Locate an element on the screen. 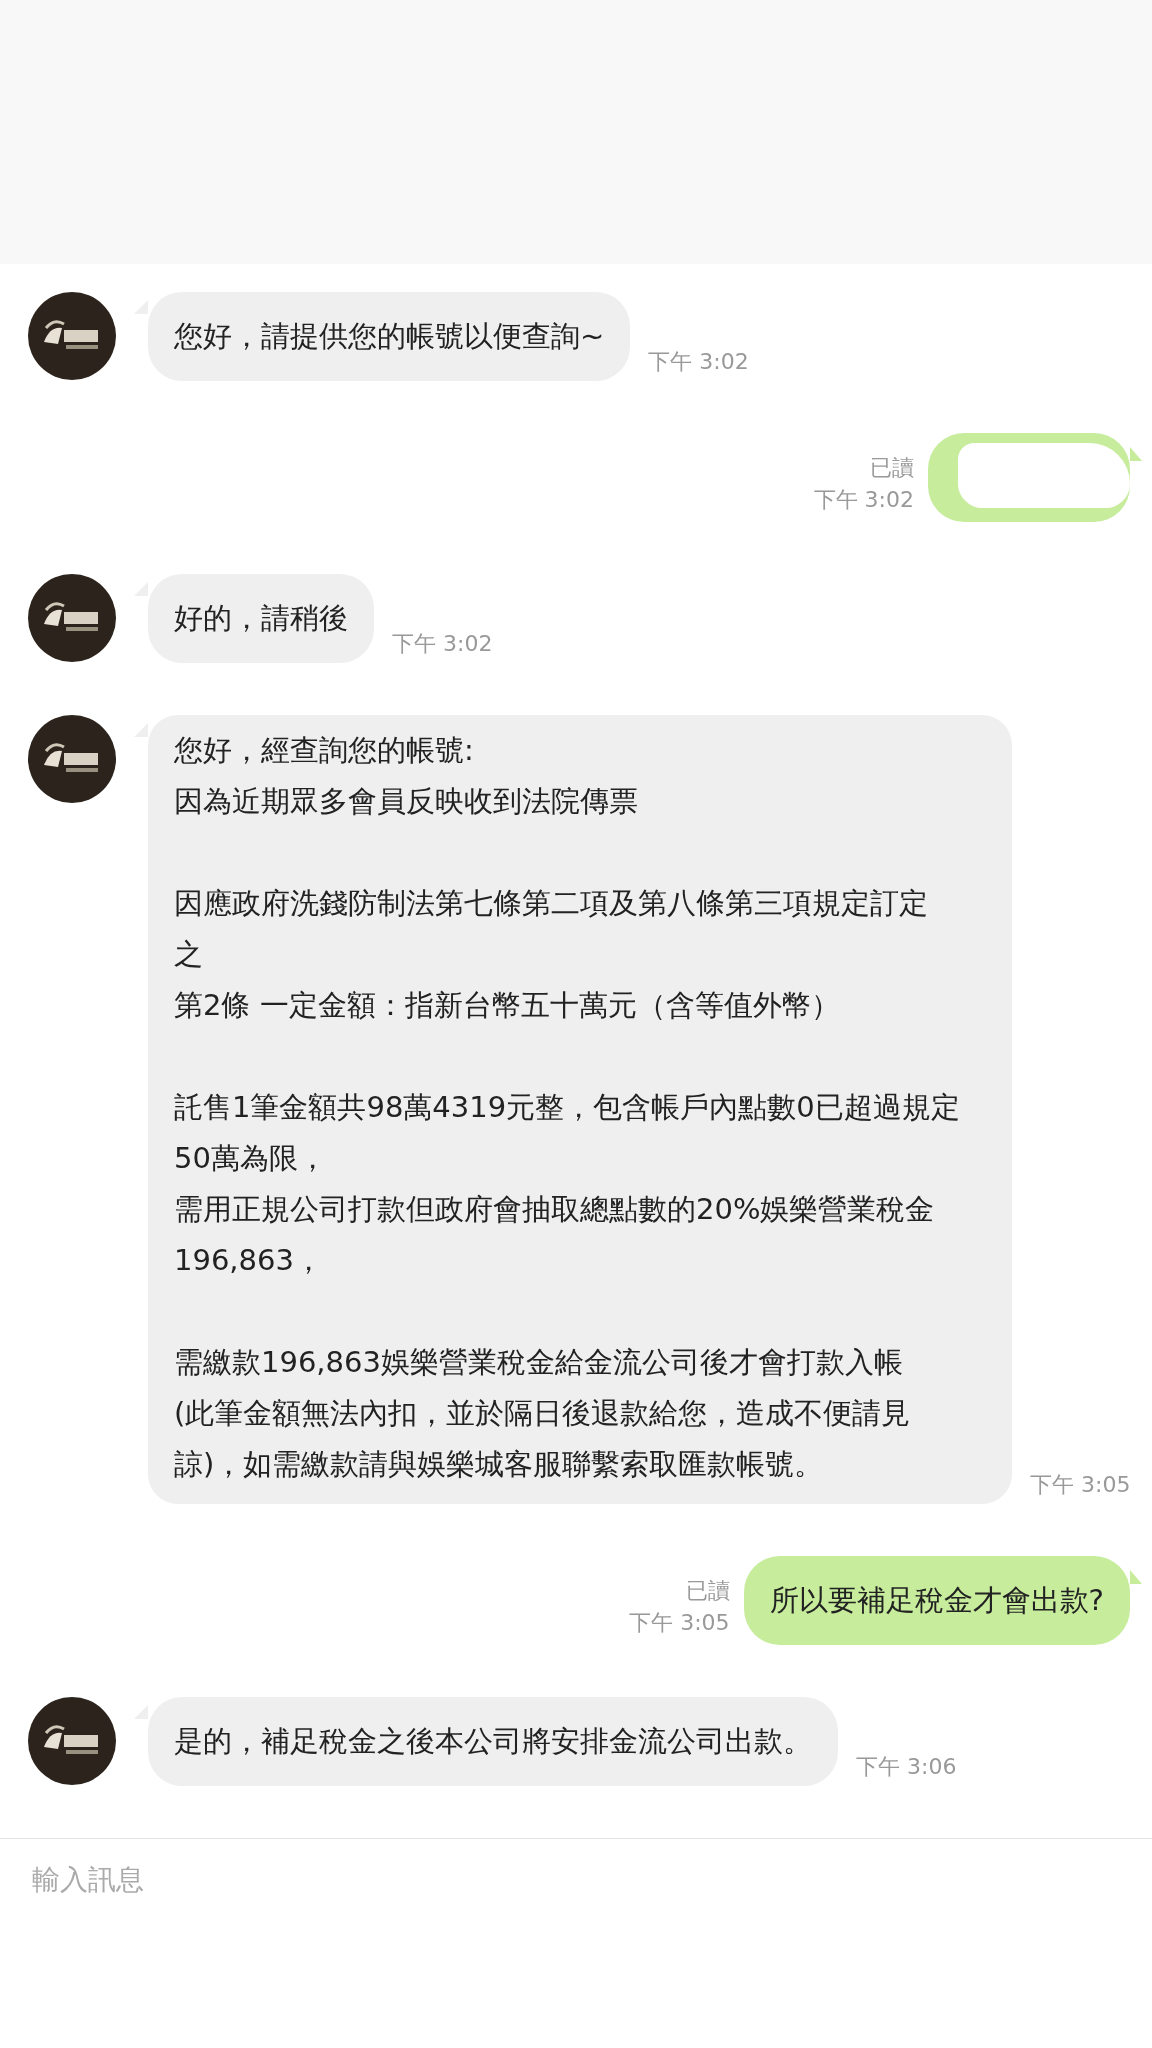 The height and width of the screenshot is (2048, 1152). message-line: 第2條 一定金額：指新台幣五十萬元（含等值外幣） is located at coordinates (507, 1005).